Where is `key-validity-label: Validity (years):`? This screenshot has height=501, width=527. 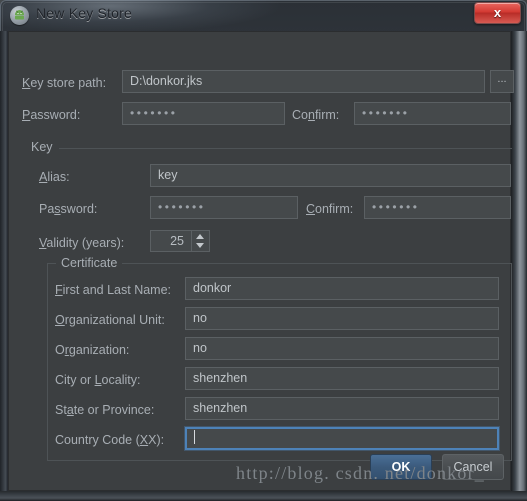 key-validity-label: Validity (years): is located at coordinates (82, 243).